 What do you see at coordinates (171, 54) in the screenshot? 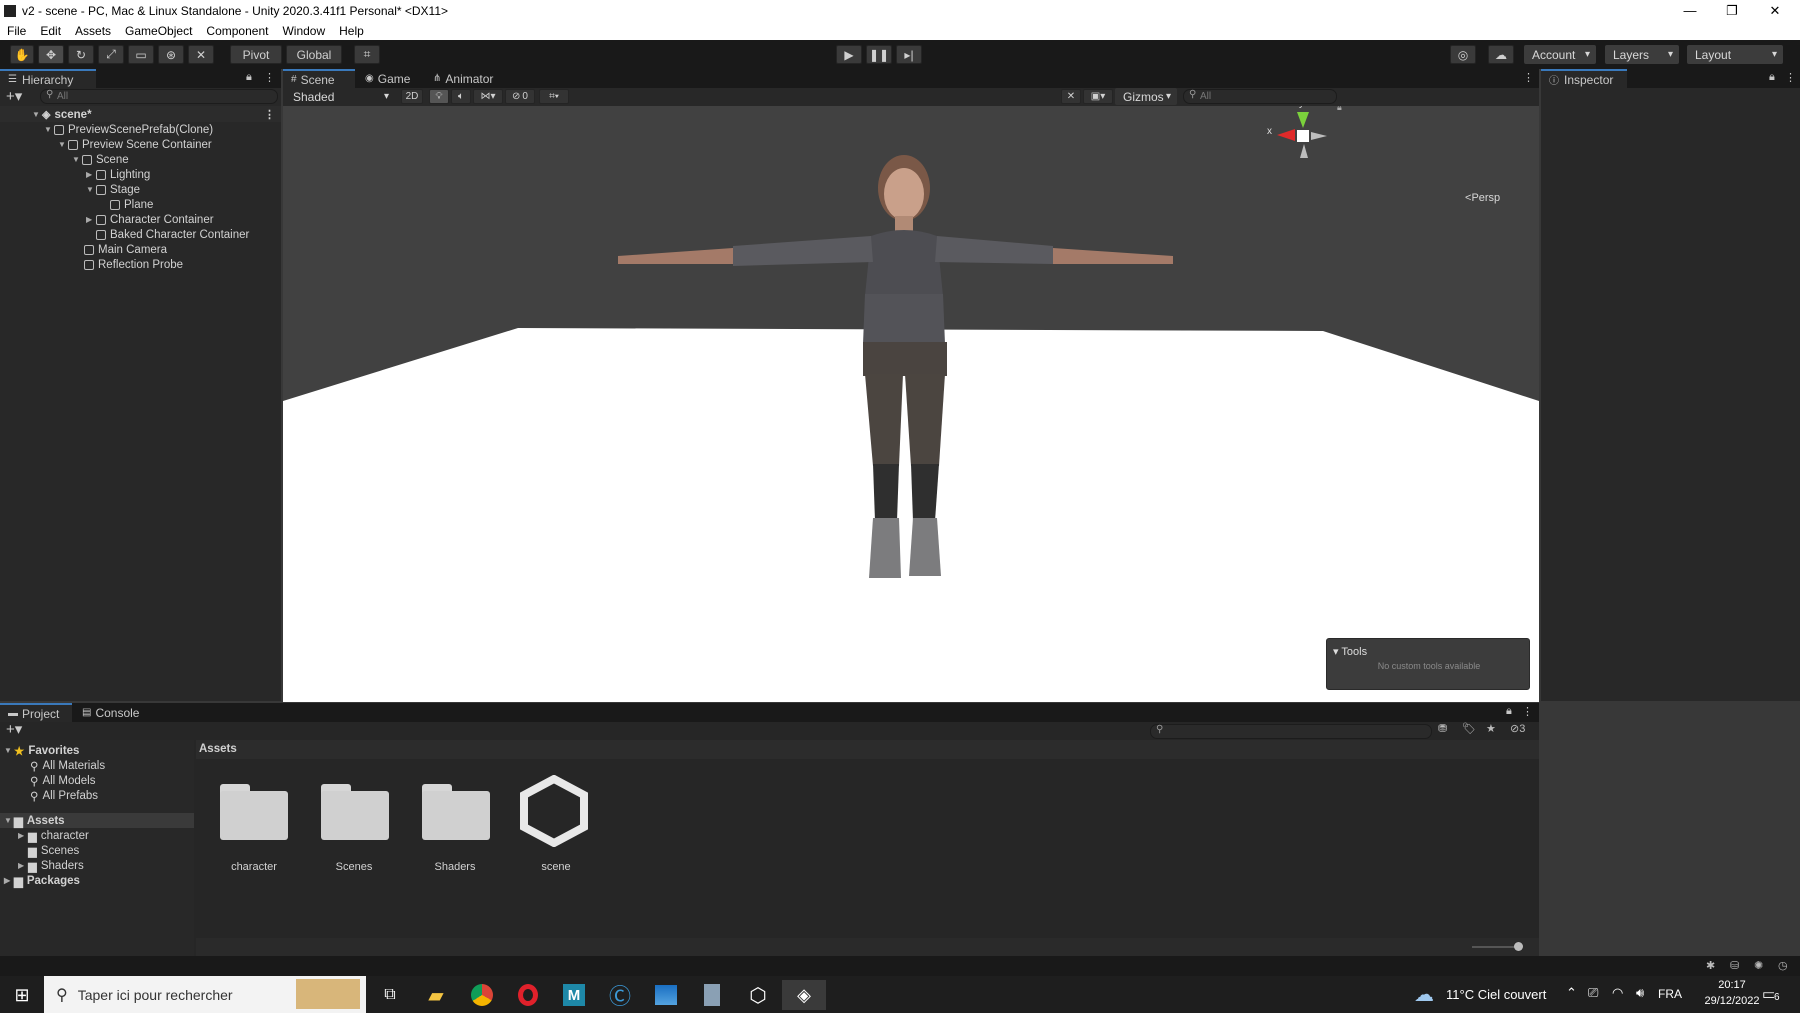
I see `transform-tool-icon: ⊛` at bounding box center [171, 54].